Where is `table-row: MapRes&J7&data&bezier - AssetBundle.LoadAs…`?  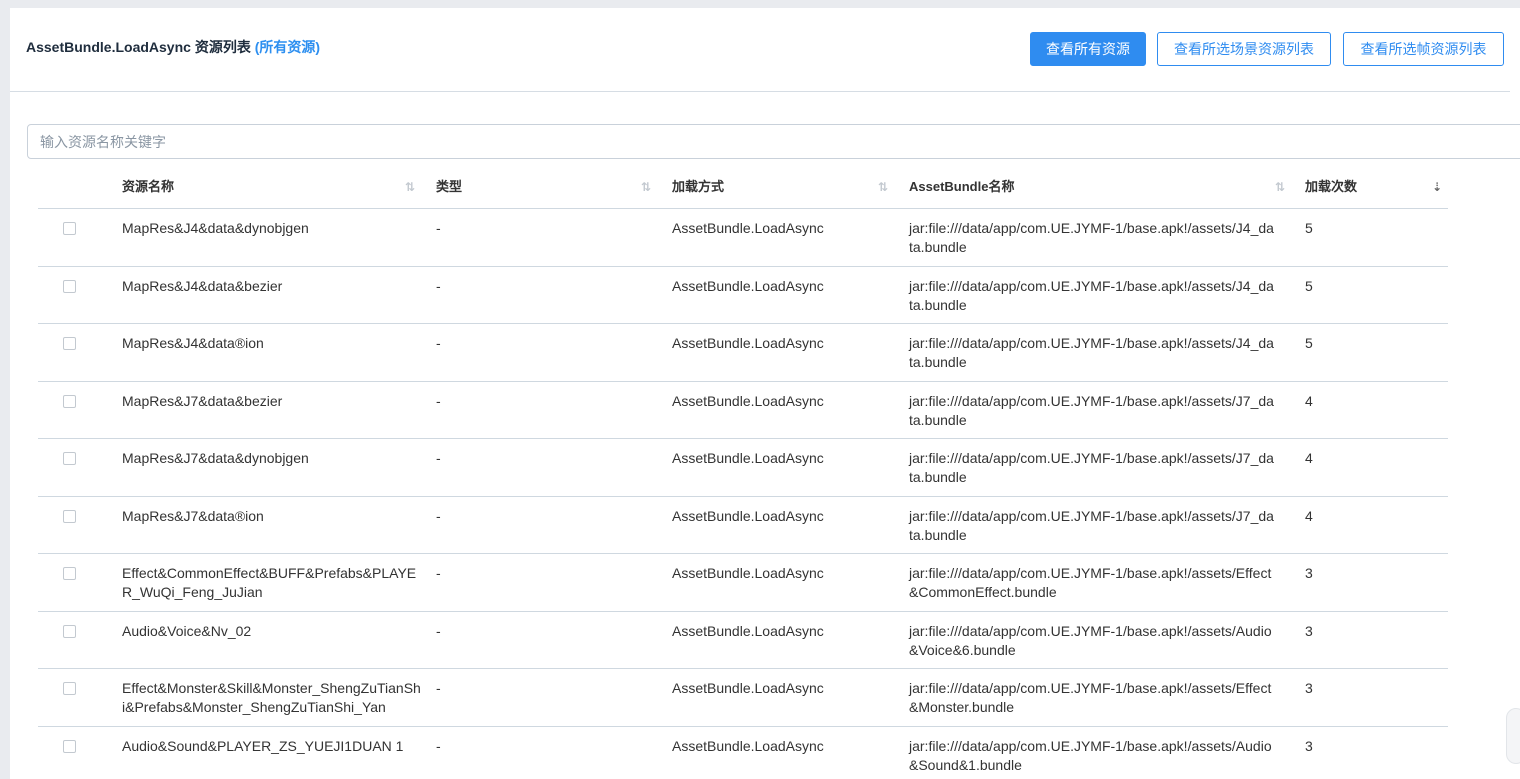
table-row: MapRes&J7&data&bezier - AssetBundle.LoadAs… is located at coordinates (743, 410).